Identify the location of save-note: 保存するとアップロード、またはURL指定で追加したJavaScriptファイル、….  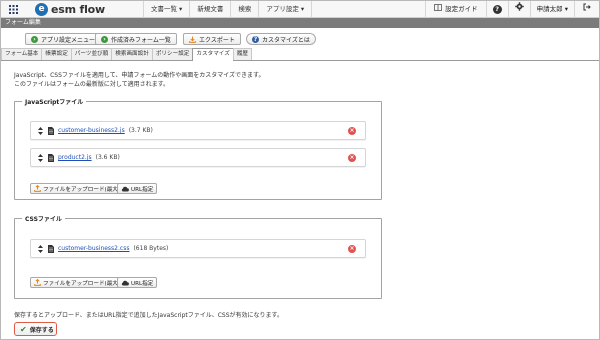
(148, 315).